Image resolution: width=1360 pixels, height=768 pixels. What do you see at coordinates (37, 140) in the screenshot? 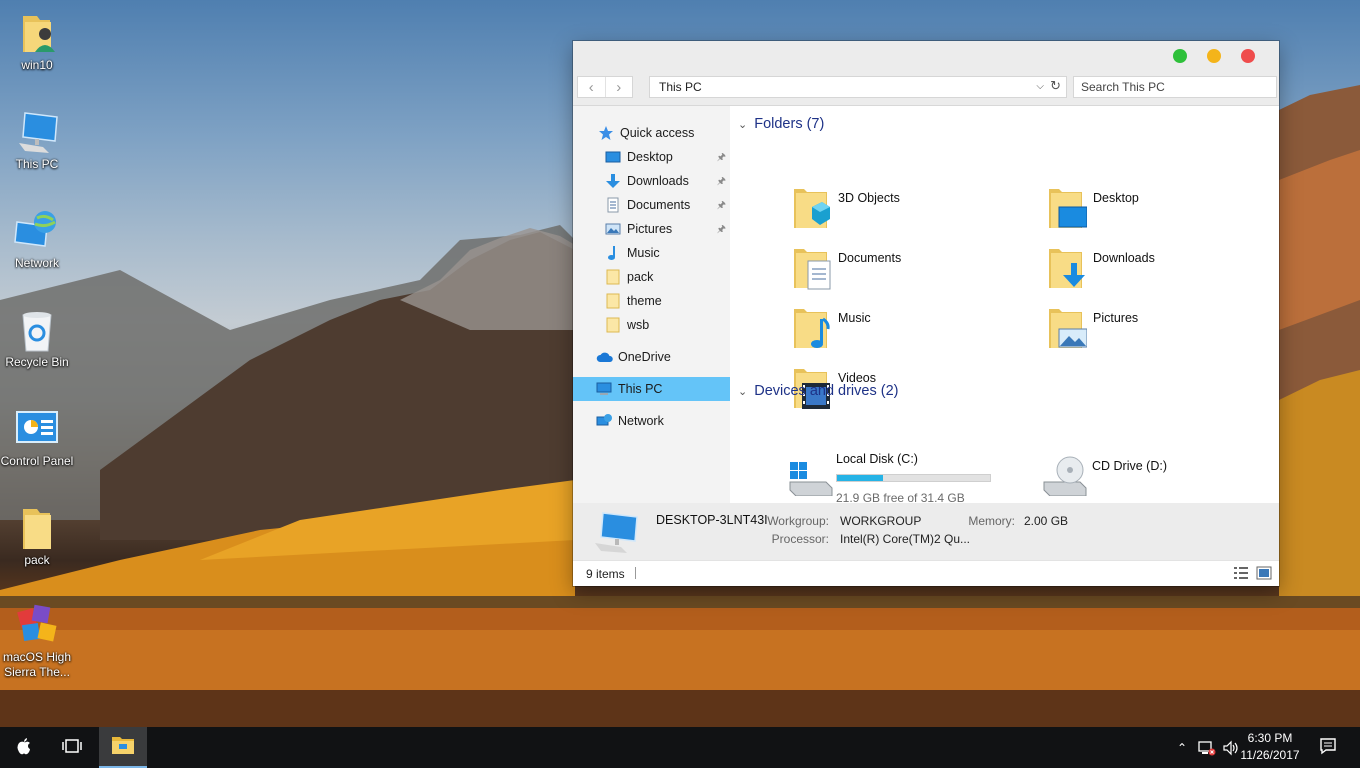
I see `desktop-icon-this-pc: This PC` at bounding box center [37, 140].